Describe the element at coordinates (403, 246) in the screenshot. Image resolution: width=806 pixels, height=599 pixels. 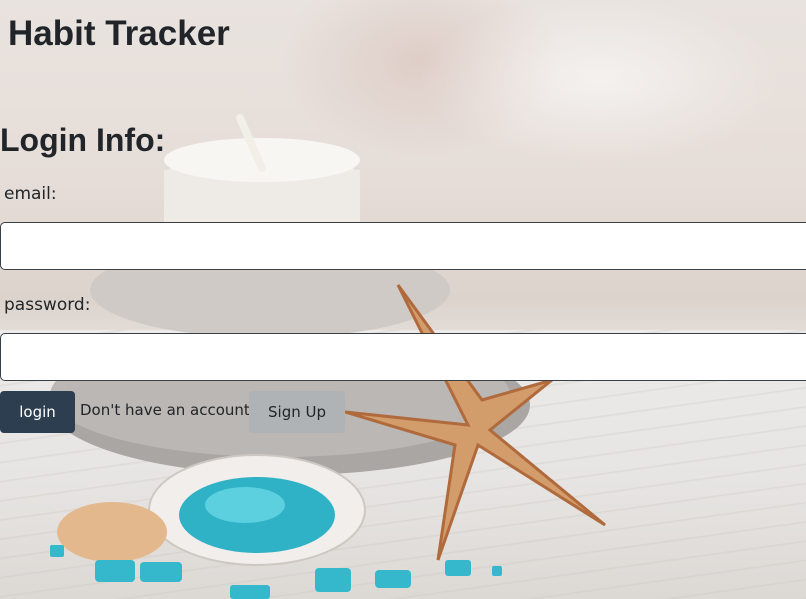
I see `email-field` at that location.